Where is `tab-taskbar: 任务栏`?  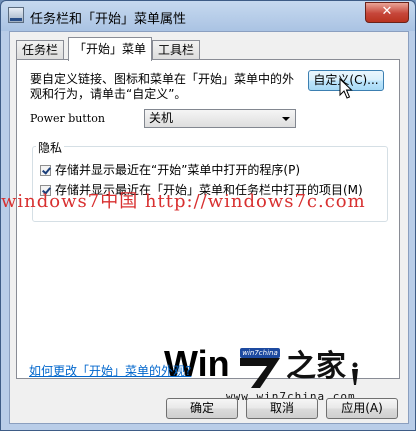 tab-taskbar: 任务栏 is located at coordinates (40, 50).